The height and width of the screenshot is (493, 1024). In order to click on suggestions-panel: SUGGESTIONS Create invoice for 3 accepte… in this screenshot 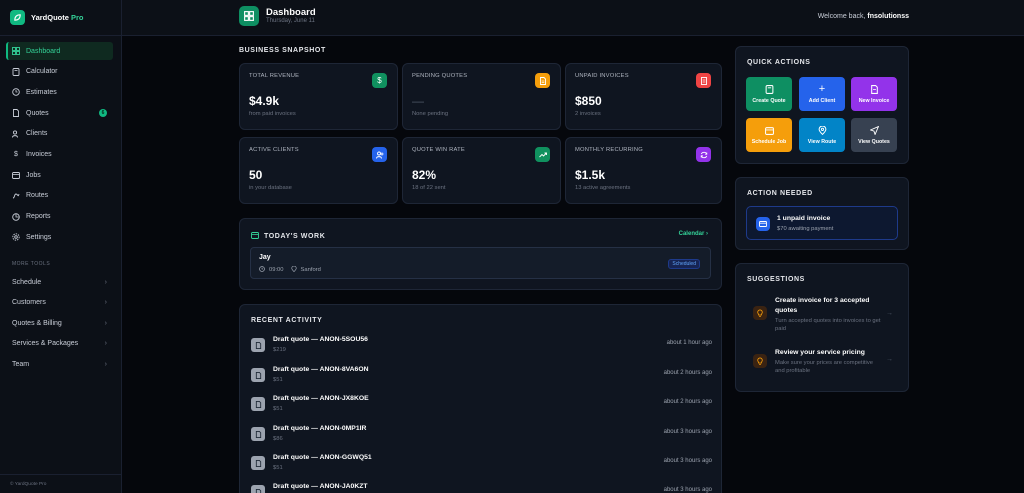, I will do `click(822, 327)`.